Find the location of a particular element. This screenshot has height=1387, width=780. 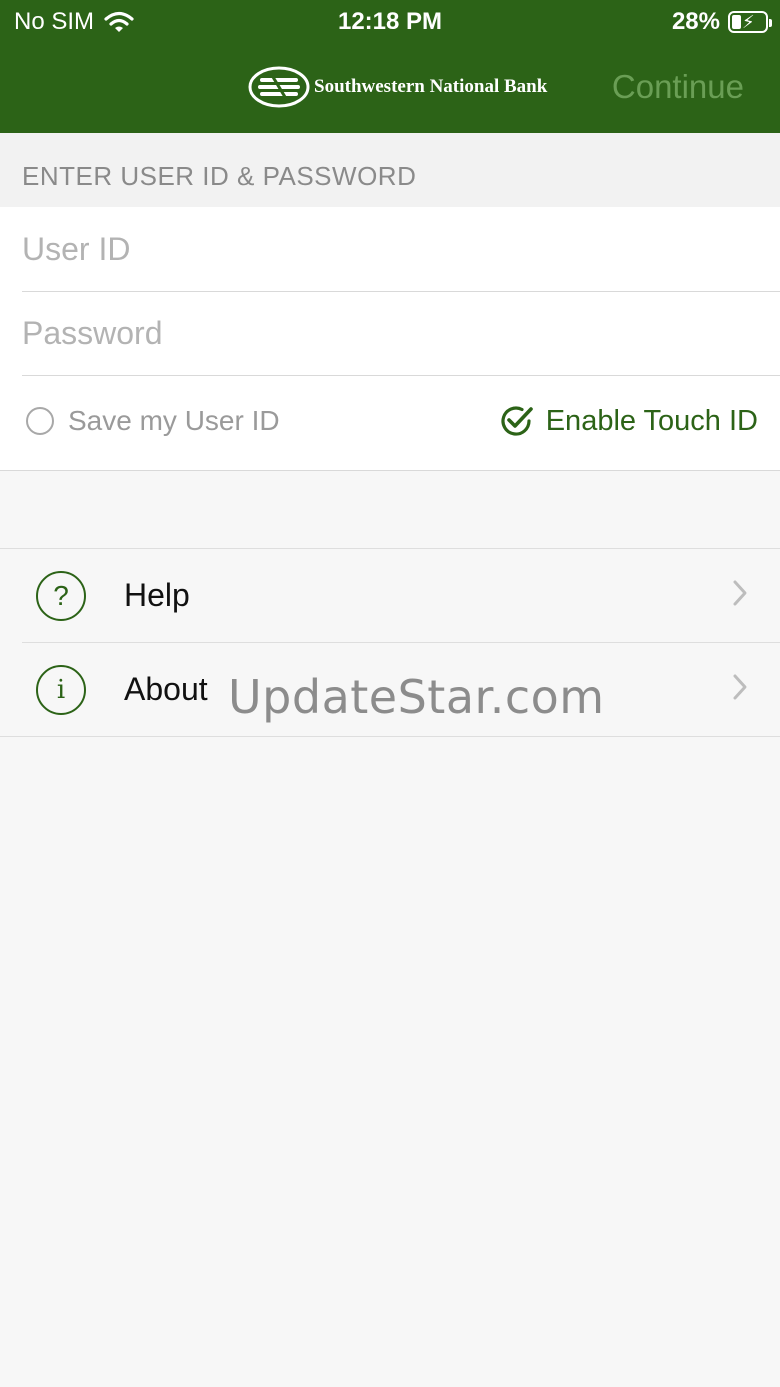

menu-item-label: About is located at coordinates (166, 689).